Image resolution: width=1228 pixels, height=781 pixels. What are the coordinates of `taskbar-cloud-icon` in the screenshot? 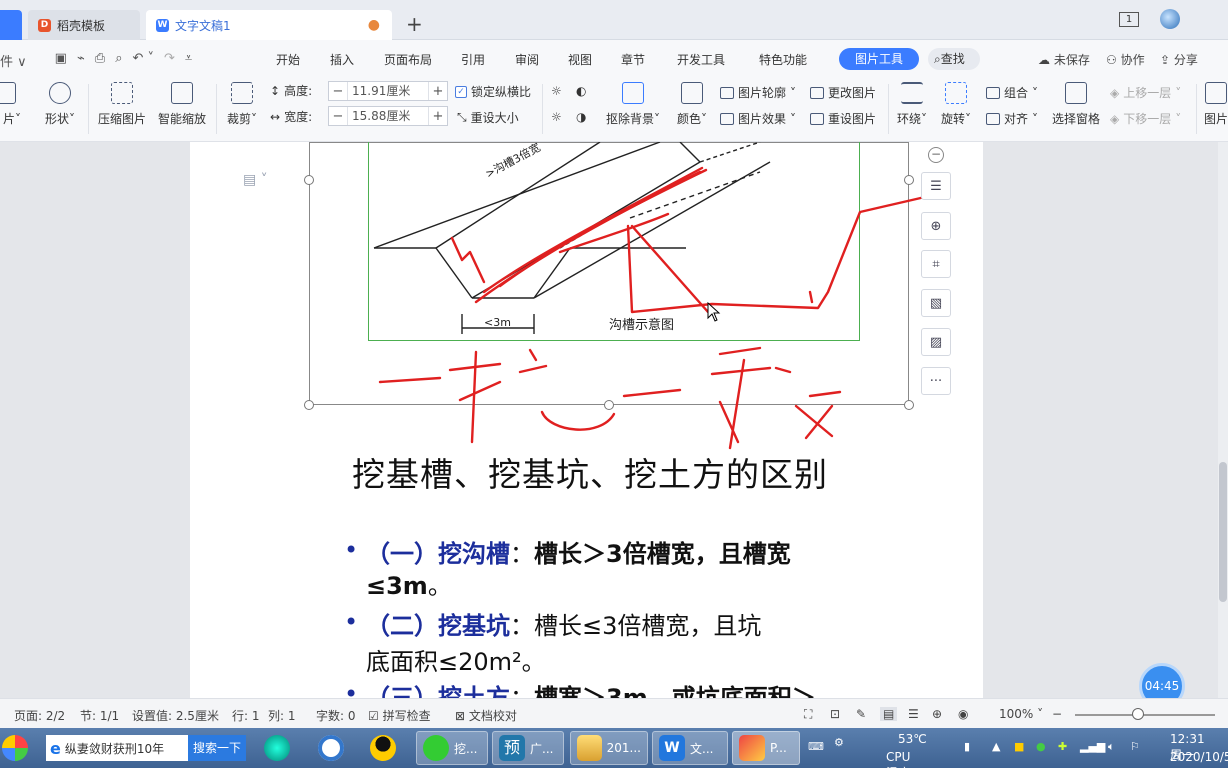 It's located at (331, 748).